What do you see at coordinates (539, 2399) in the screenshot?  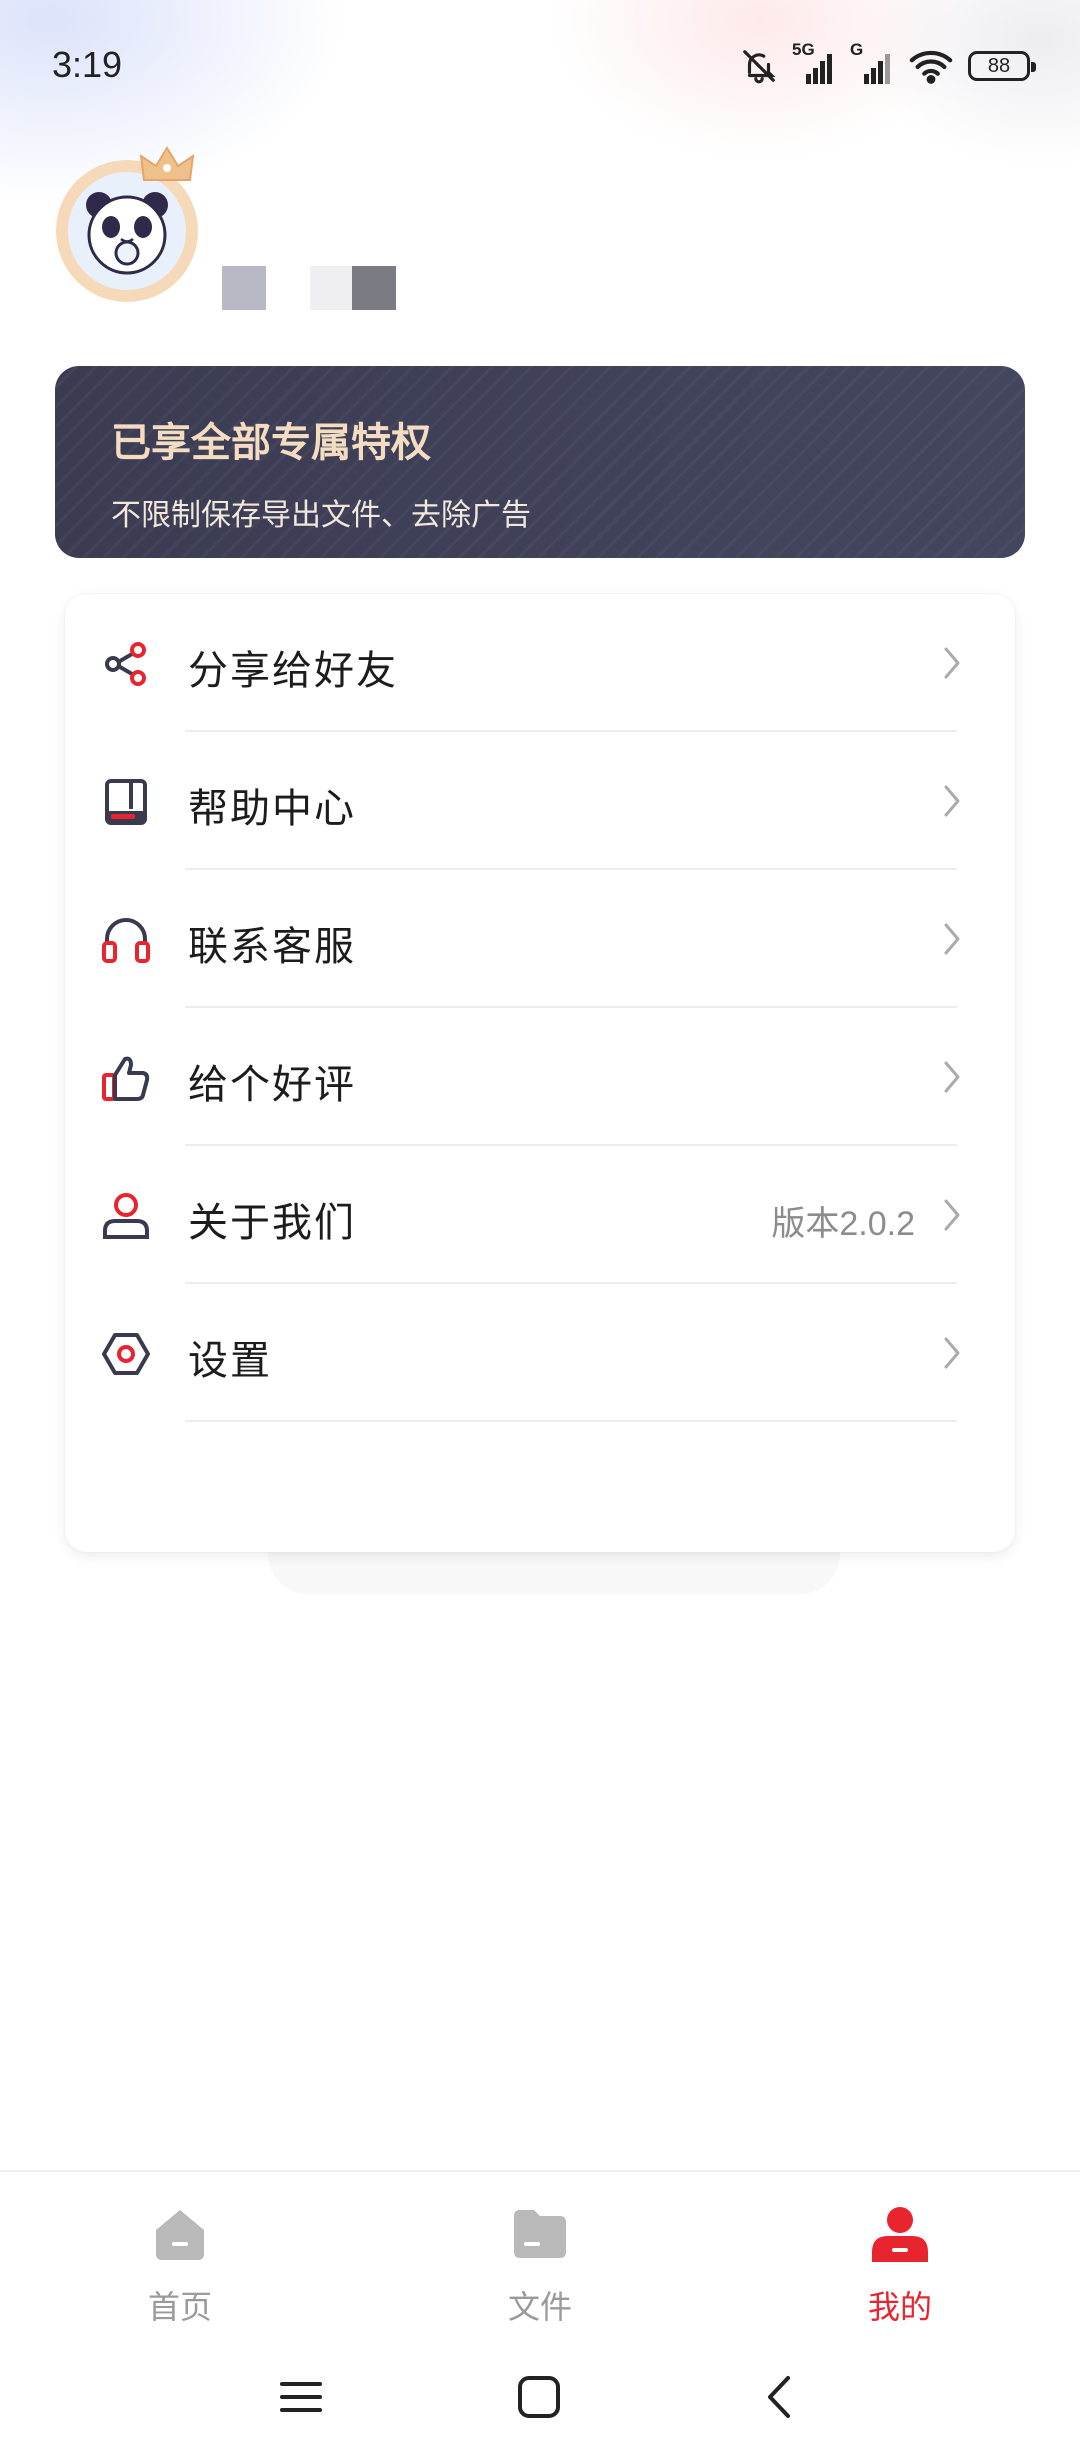 I see `home-button-icon` at bounding box center [539, 2399].